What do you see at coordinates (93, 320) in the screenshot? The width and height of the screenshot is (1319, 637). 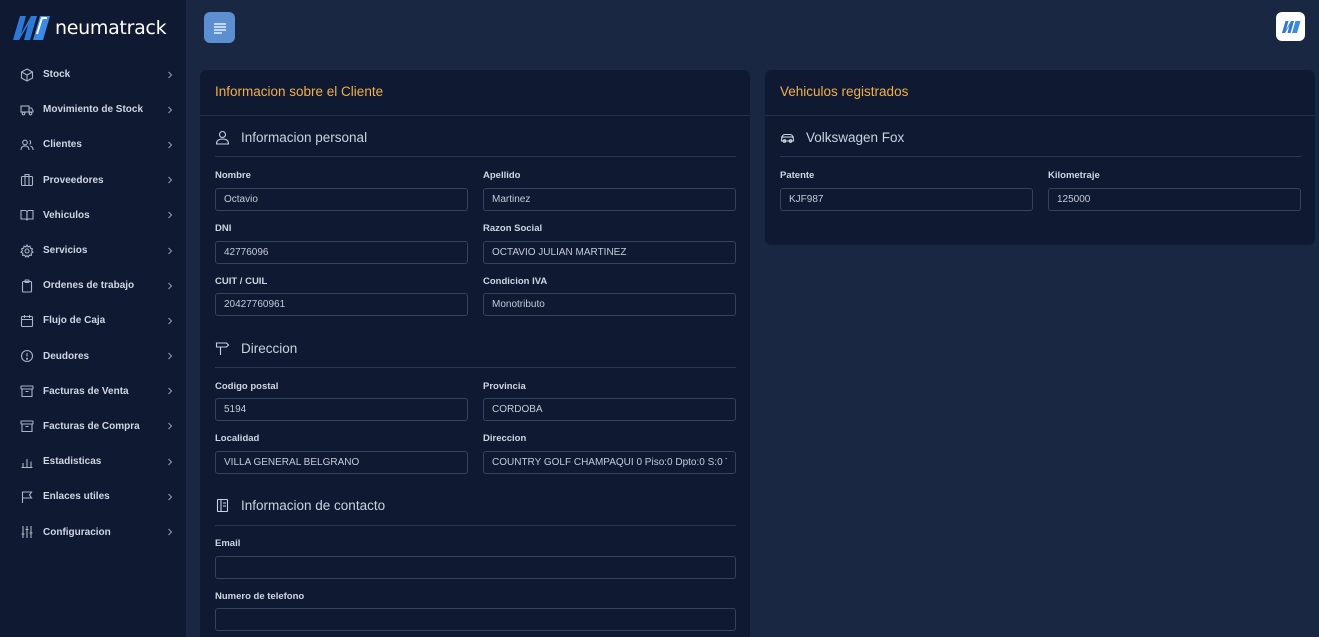 I see `sidebar-item-flujo-caja: Flujo de Caja` at bounding box center [93, 320].